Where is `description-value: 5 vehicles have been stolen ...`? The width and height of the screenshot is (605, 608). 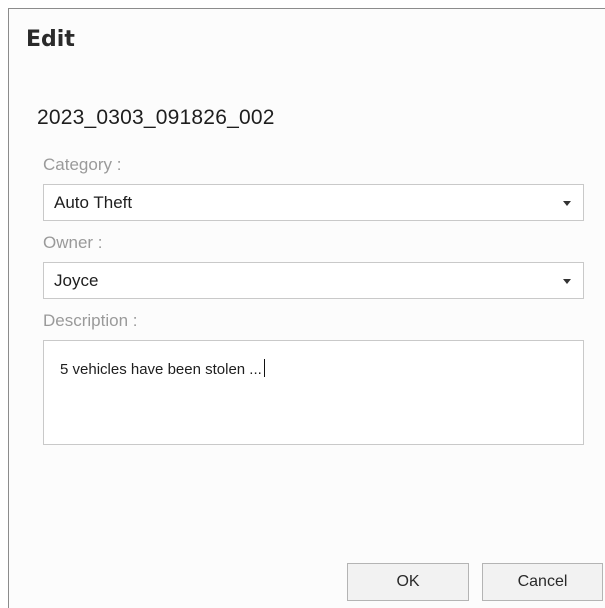
description-value: 5 vehicles have been stolen ... is located at coordinates (161, 369).